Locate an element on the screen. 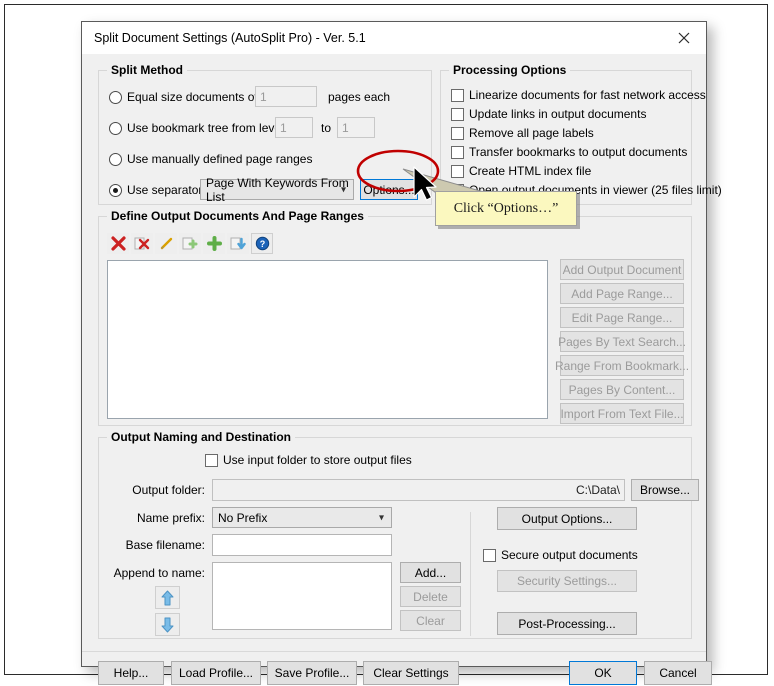 The width and height of the screenshot is (774, 686). name-prefix-label: Name prefix: is located at coordinates (170, 518).